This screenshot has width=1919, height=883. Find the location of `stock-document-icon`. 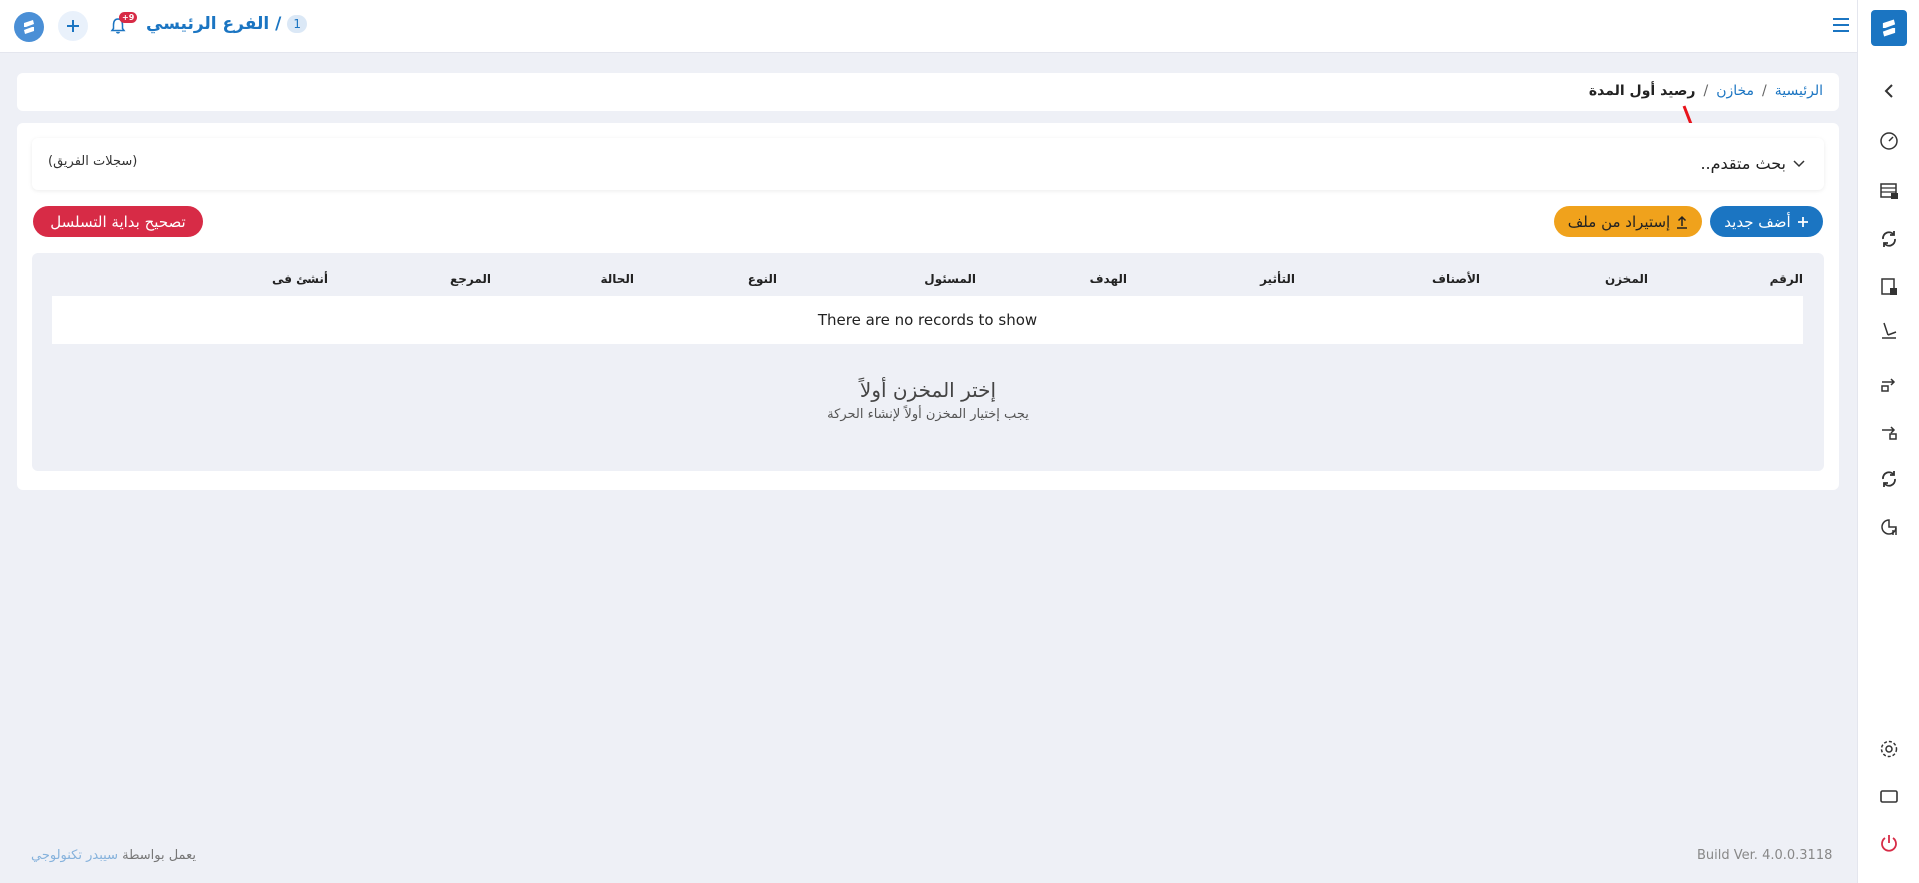

stock-document-icon is located at coordinates (1889, 287).